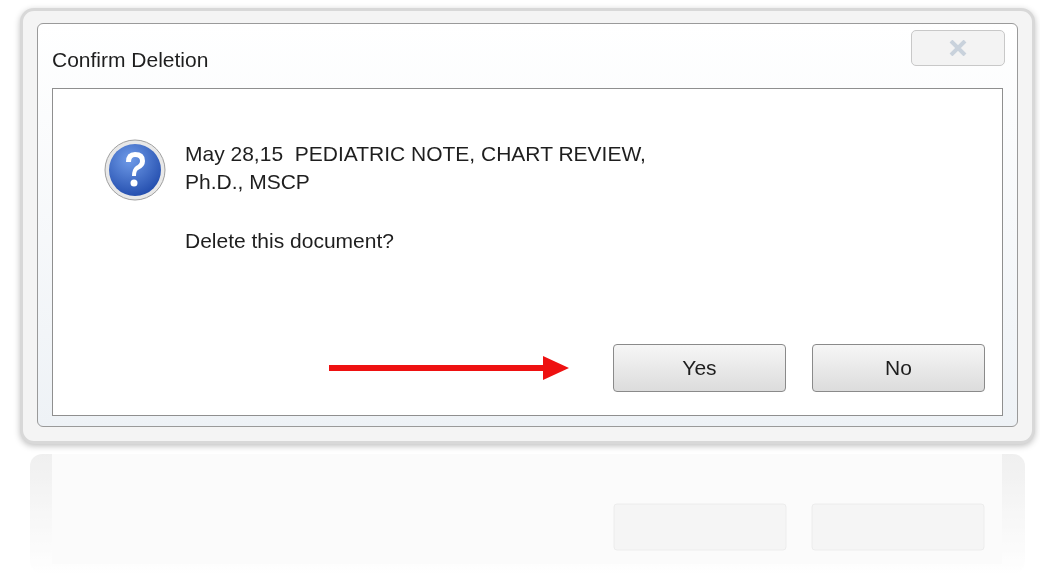 The image size is (1040, 582). Describe the element at coordinates (290, 241) in the screenshot. I see `question-text: Delete this document?` at that location.